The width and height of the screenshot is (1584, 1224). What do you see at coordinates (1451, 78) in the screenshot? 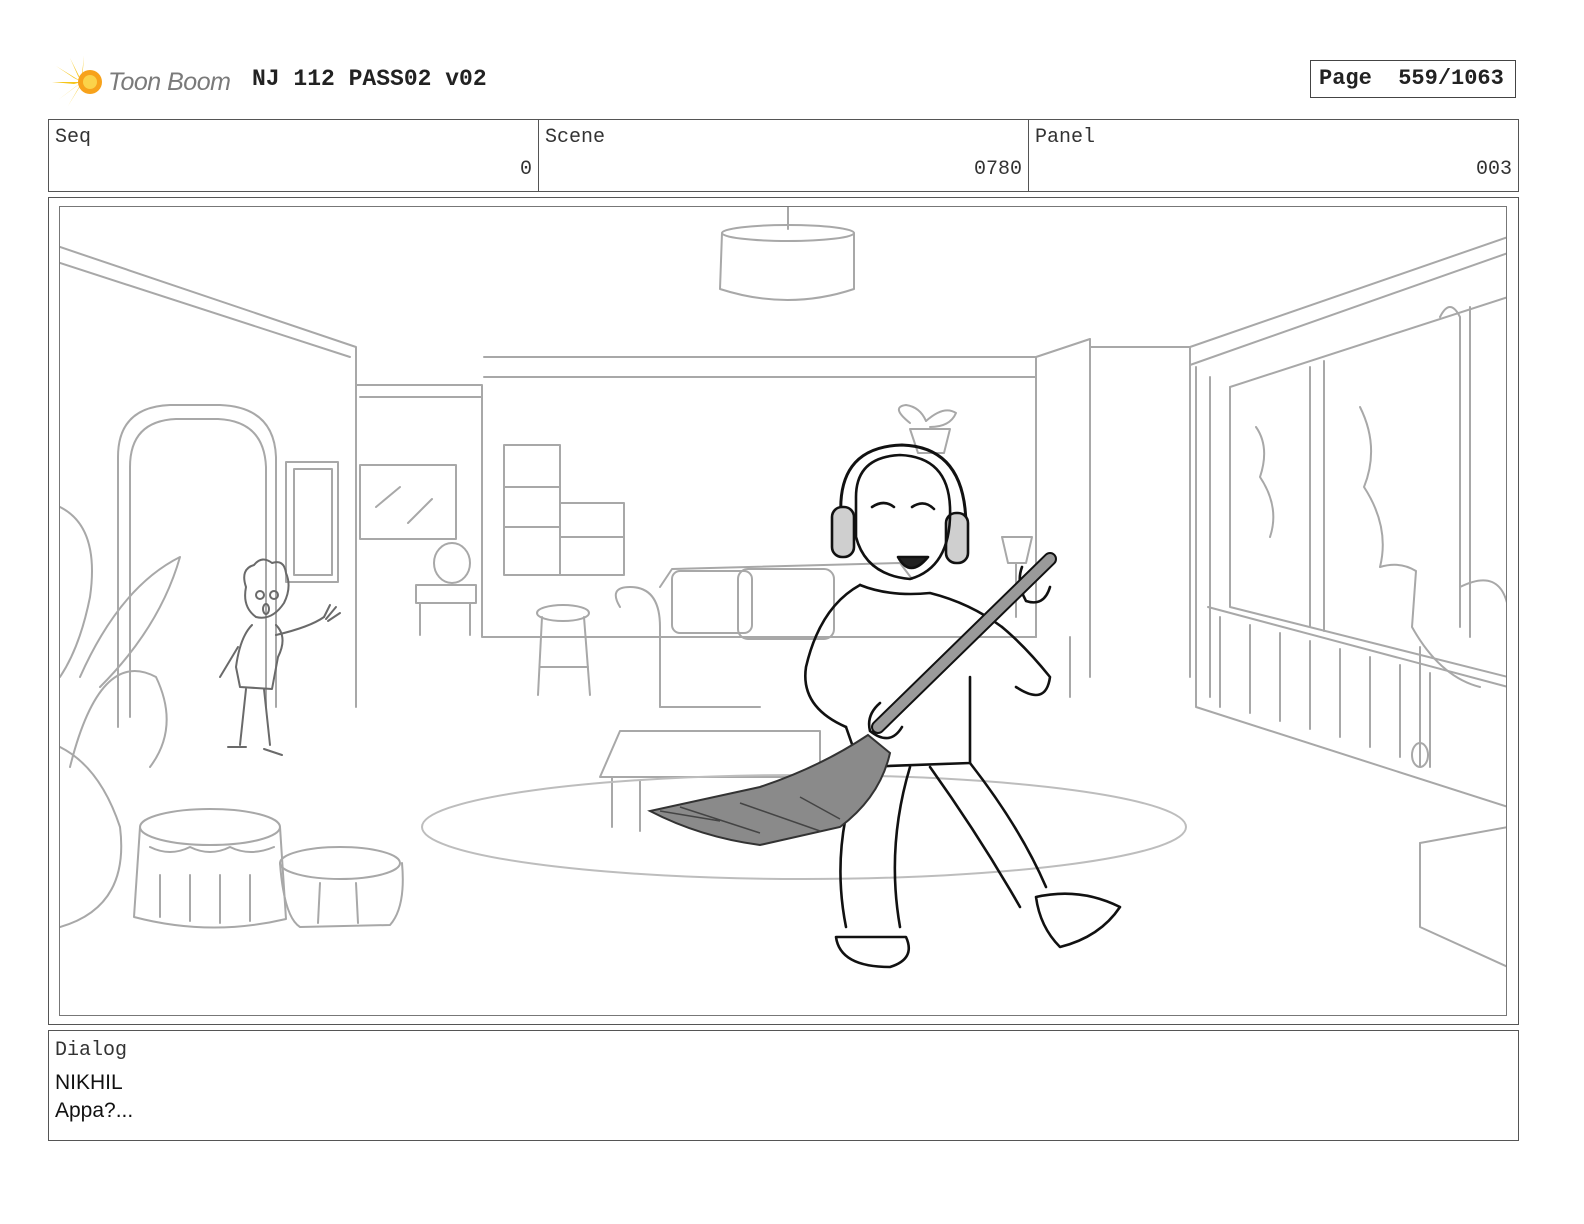
I see `page-number: 559/1063` at bounding box center [1451, 78].